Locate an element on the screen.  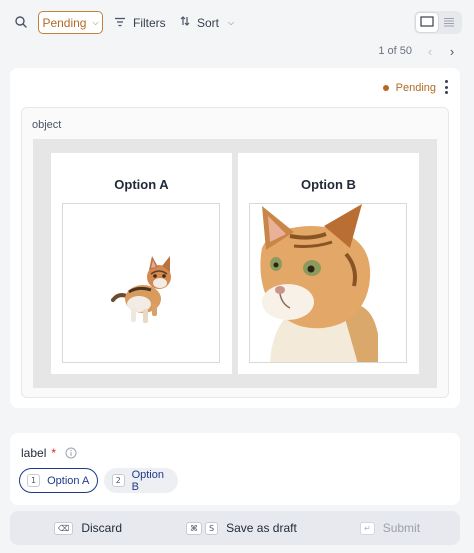
filter-icon is located at coordinates (120, 23).